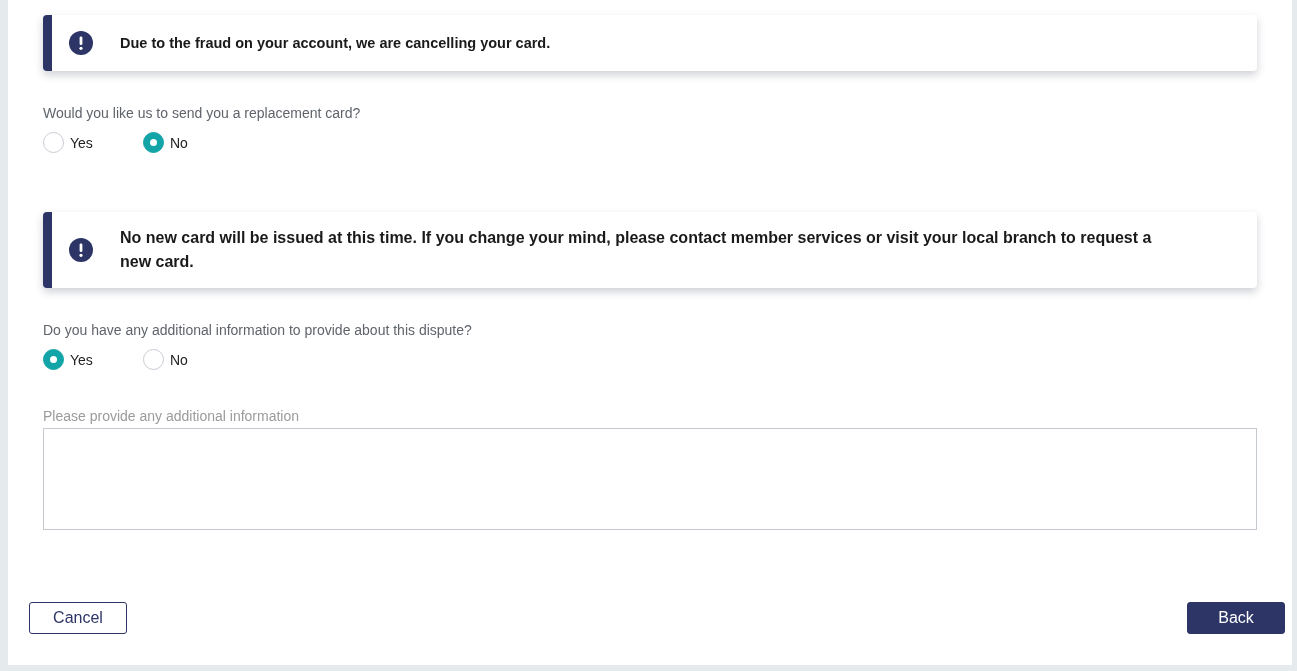  I want to click on question-label: Do you have any additional information to provide about this dispute?, so click(257, 330).